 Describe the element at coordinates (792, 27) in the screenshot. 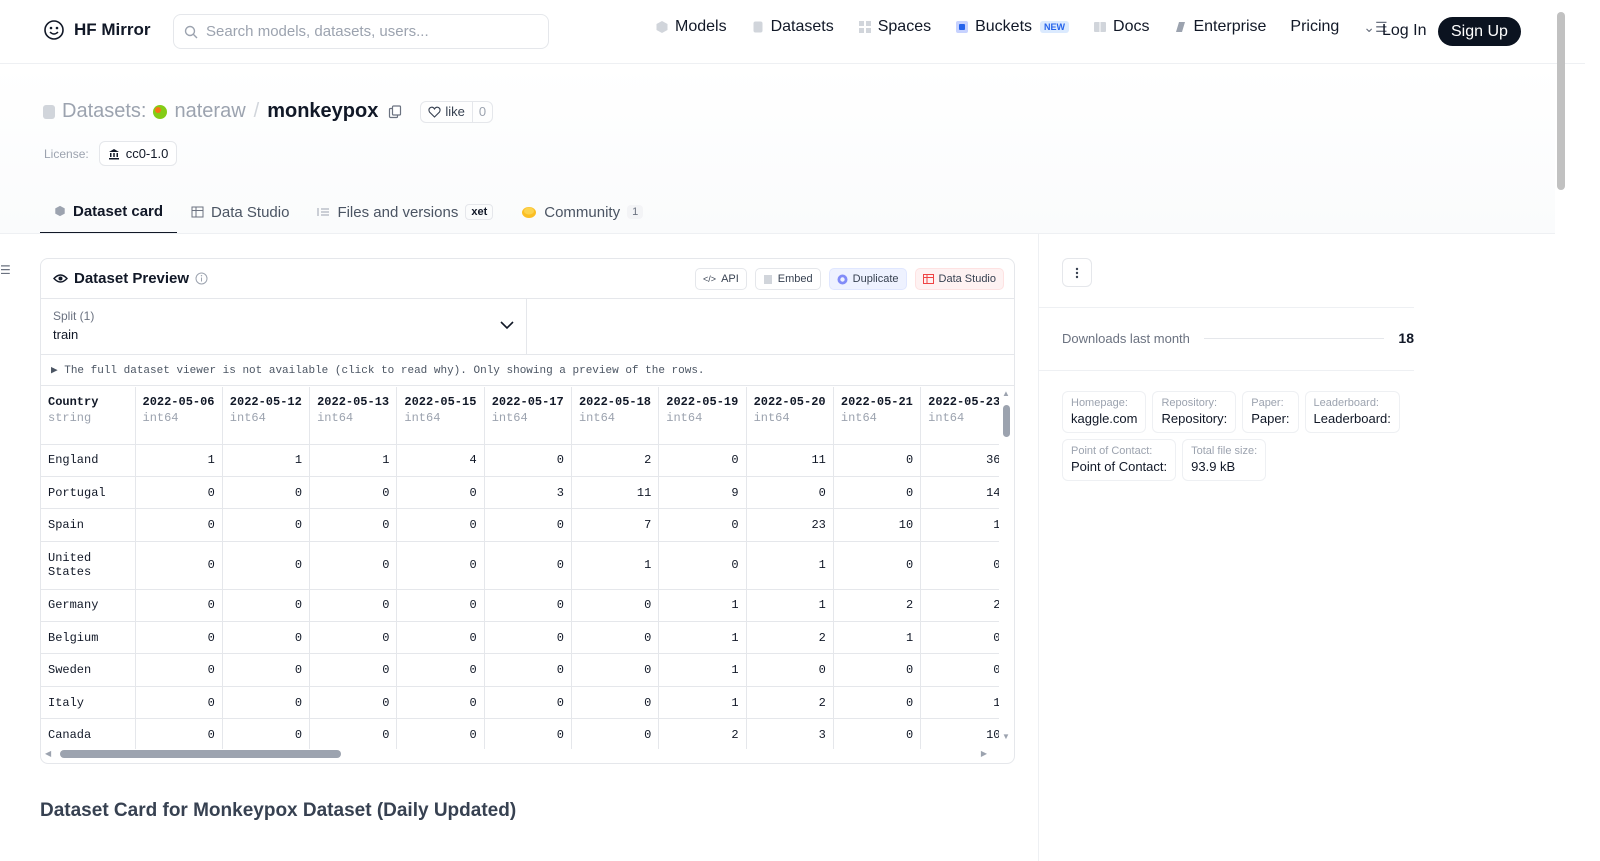

I see `nav-datasets: Datasets` at that location.